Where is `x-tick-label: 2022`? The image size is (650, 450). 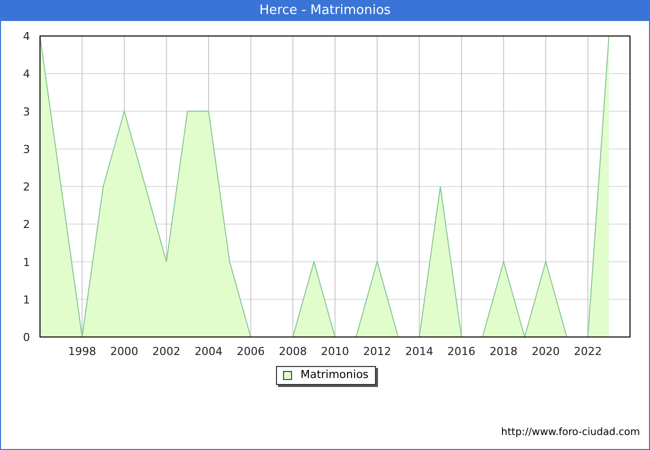 x-tick-label: 2022 is located at coordinates (588, 351).